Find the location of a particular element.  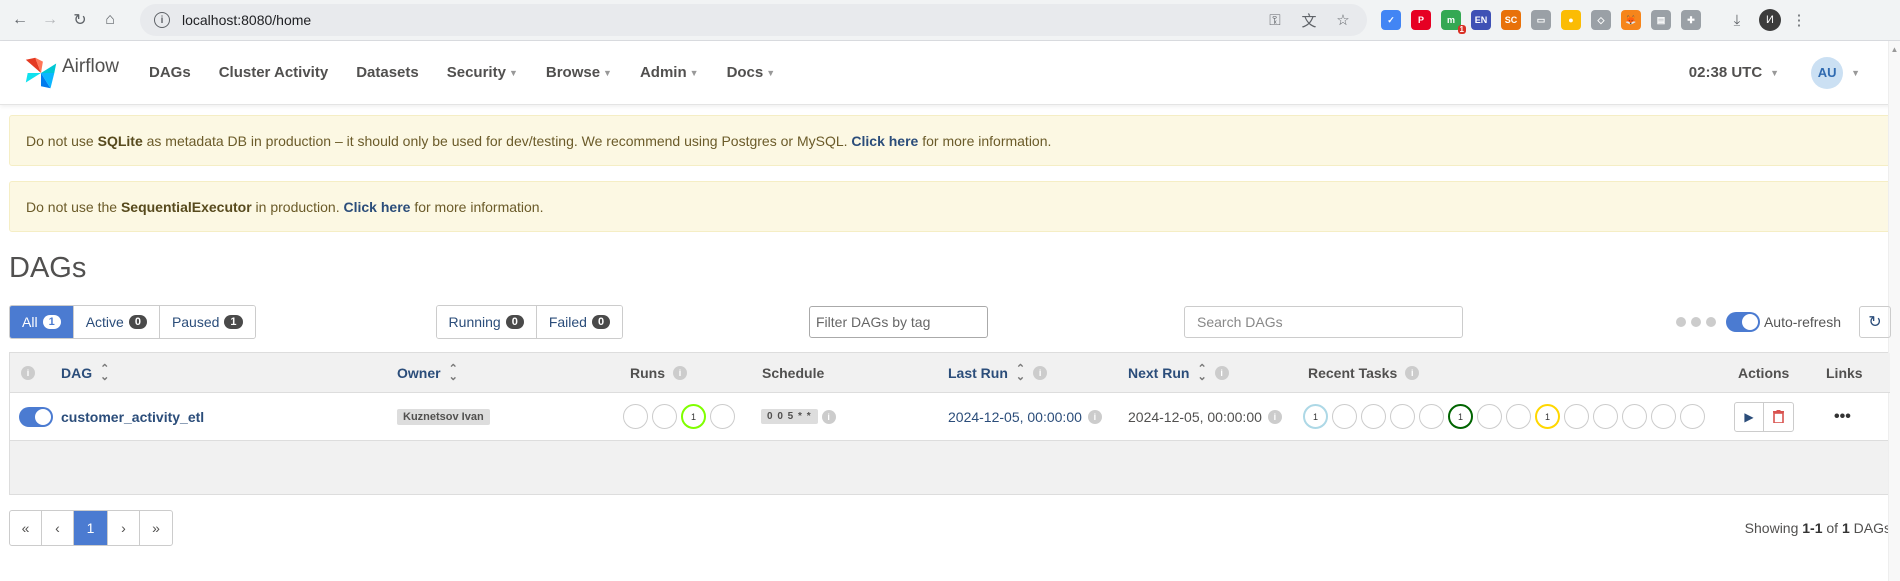

filter-label: Active is located at coordinates (104, 322).